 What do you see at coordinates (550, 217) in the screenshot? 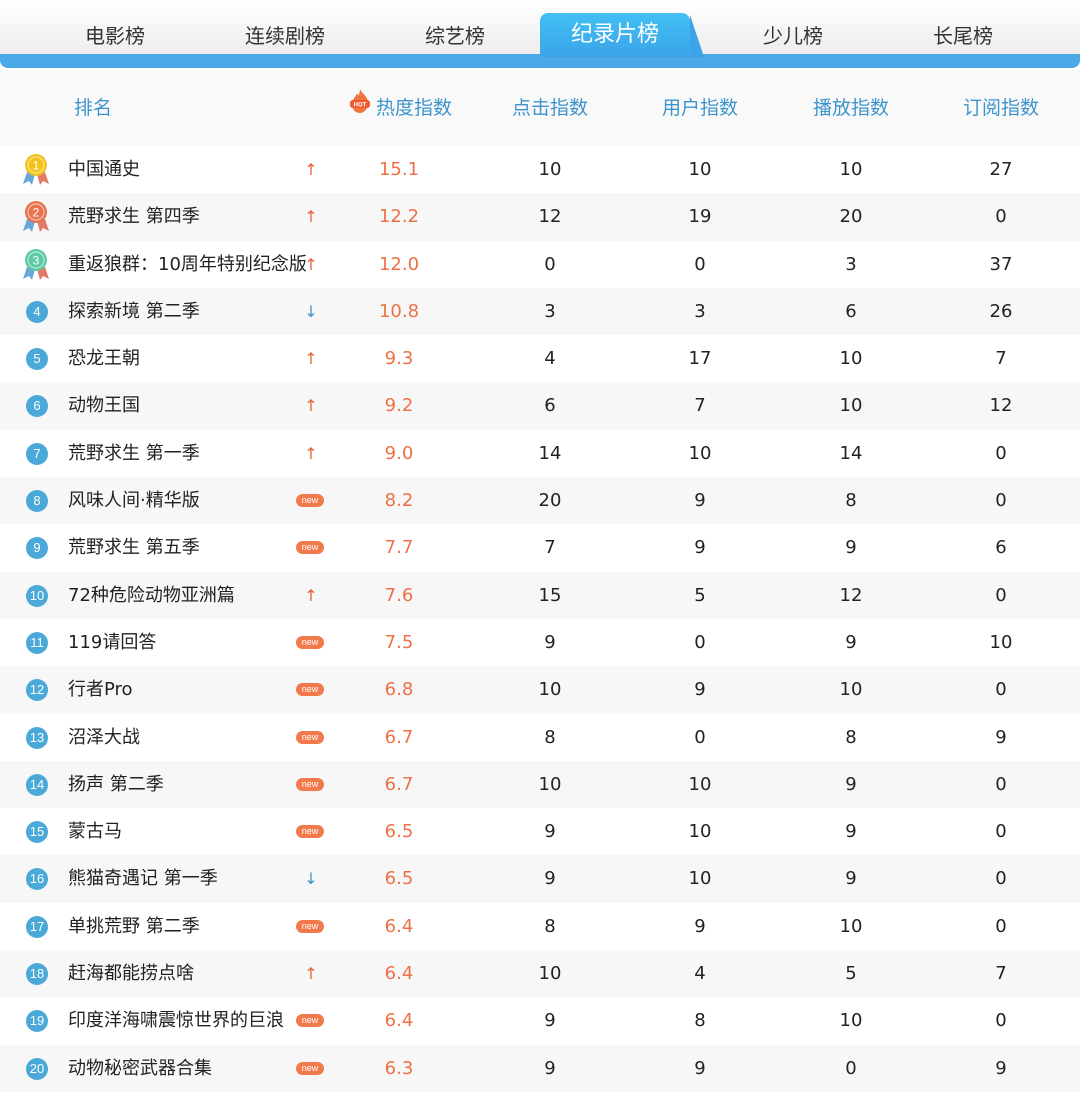
I see `click-value: 12` at bounding box center [550, 217].